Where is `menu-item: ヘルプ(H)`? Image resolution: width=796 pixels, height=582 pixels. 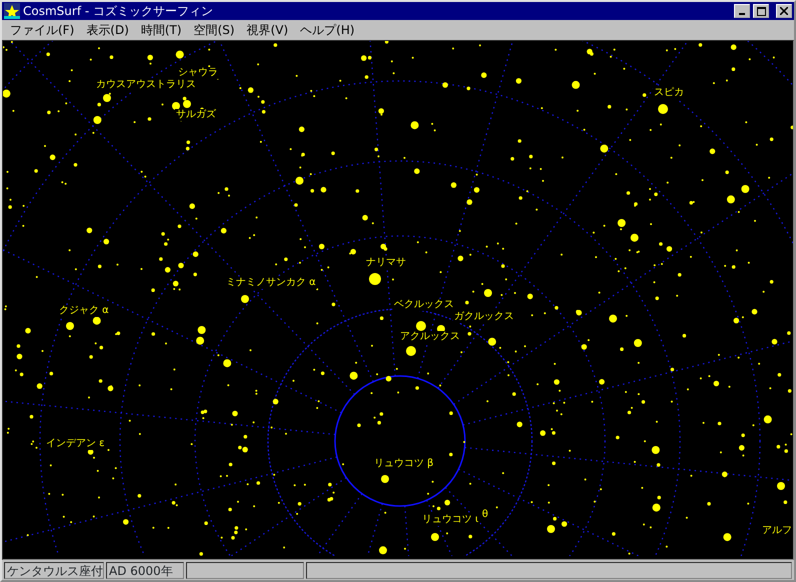
menu-item: ヘルプ(H) is located at coordinates (327, 30).